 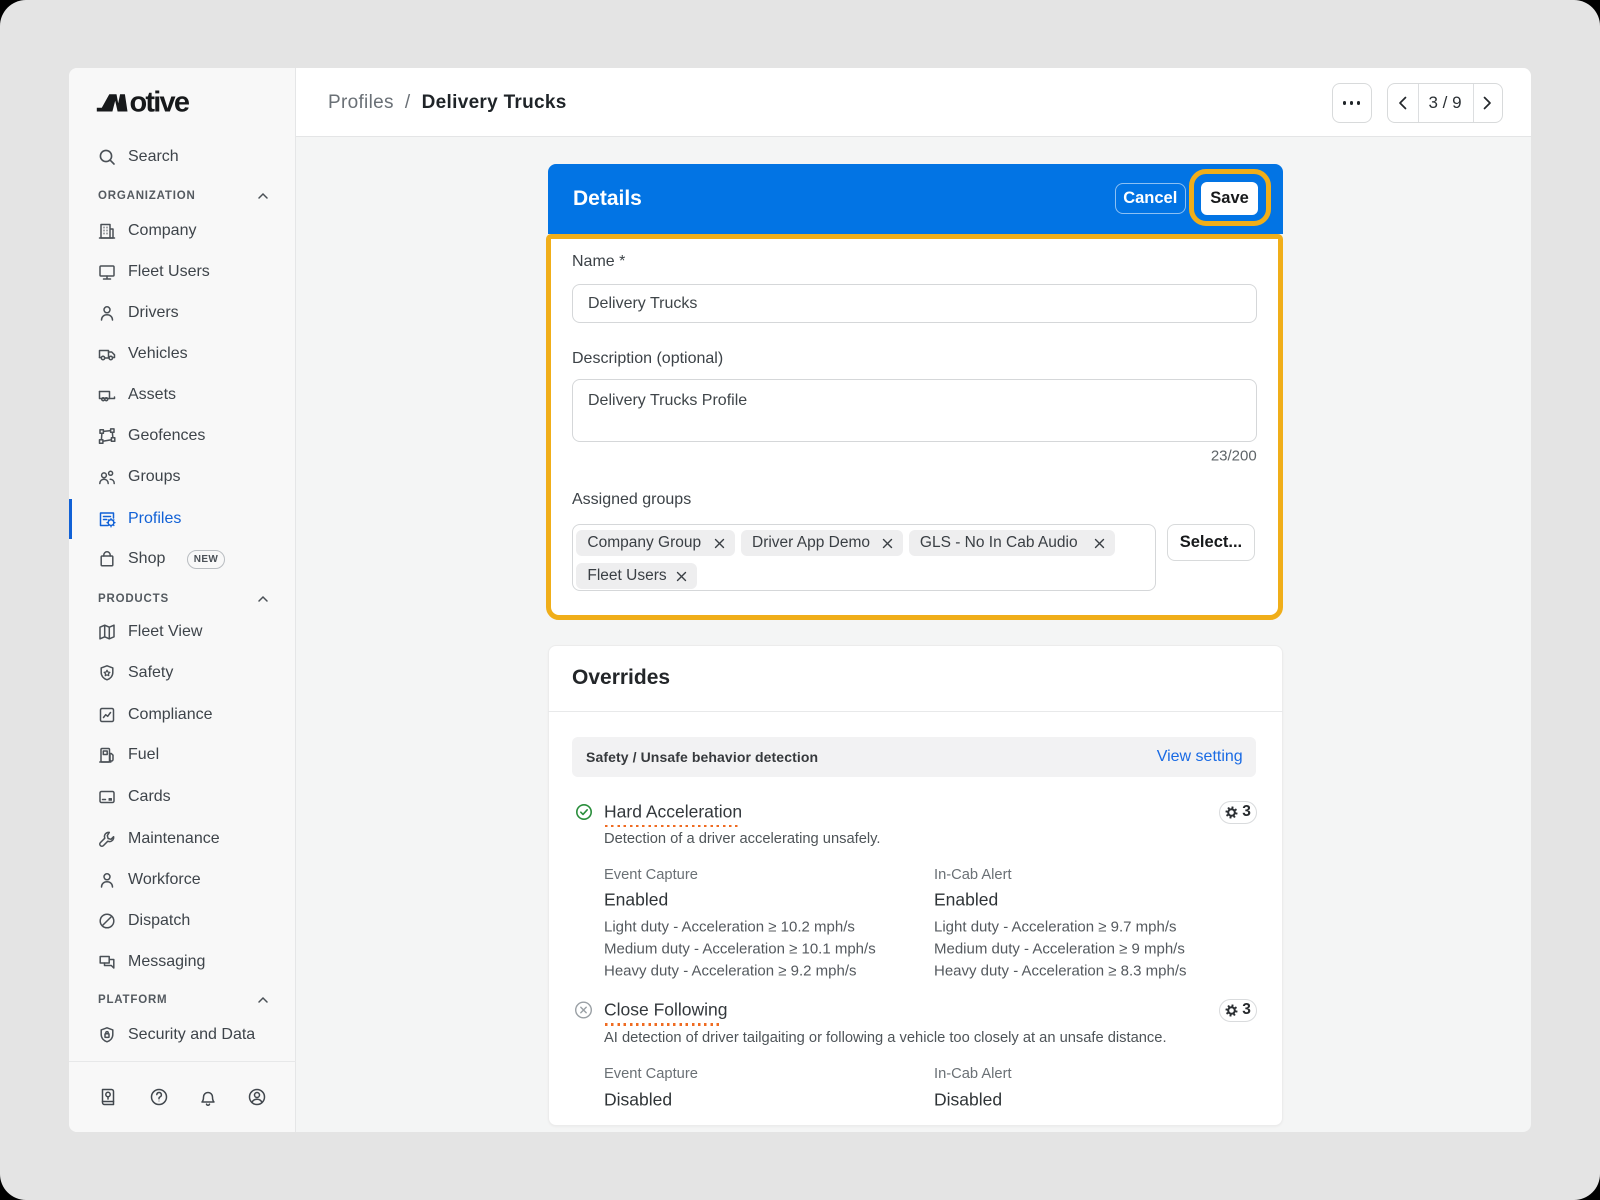 What do you see at coordinates (160, 101) in the screenshot?
I see `svg-text: otive` at bounding box center [160, 101].